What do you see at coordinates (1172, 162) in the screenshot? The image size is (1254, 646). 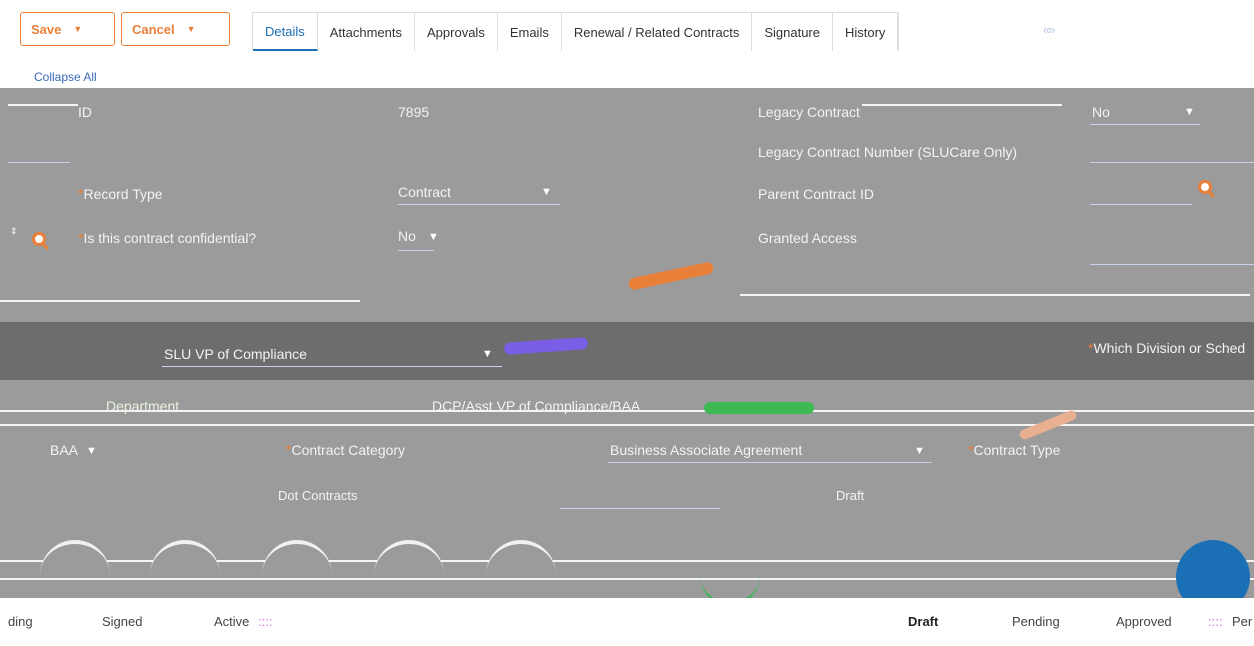 I see `legacy-contract-number-input` at bounding box center [1172, 162].